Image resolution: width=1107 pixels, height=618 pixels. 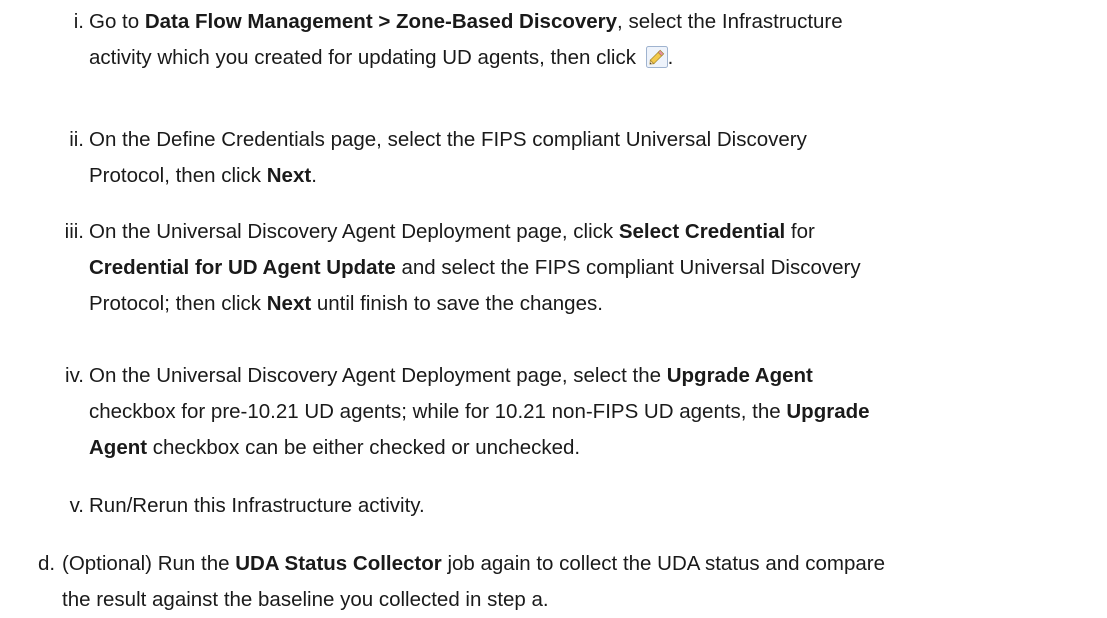 What do you see at coordinates (76, 139) in the screenshot?
I see `step-marker: ii.` at bounding box center [76, 139].